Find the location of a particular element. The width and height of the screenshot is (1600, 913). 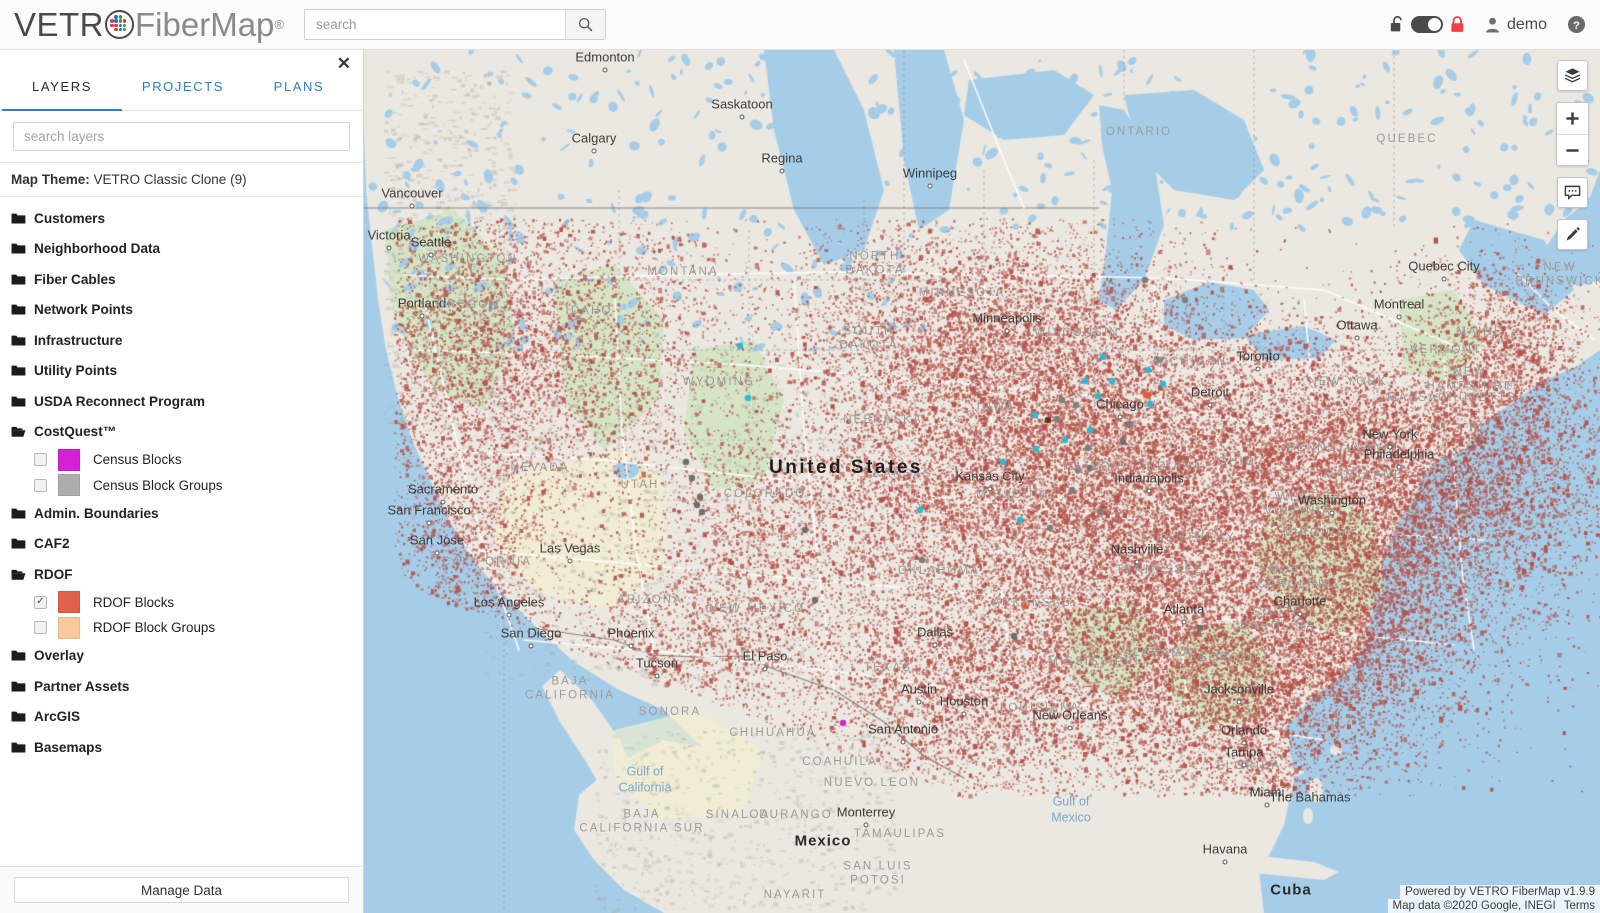

user-menu: demo is located at coordinates (1516, 25).